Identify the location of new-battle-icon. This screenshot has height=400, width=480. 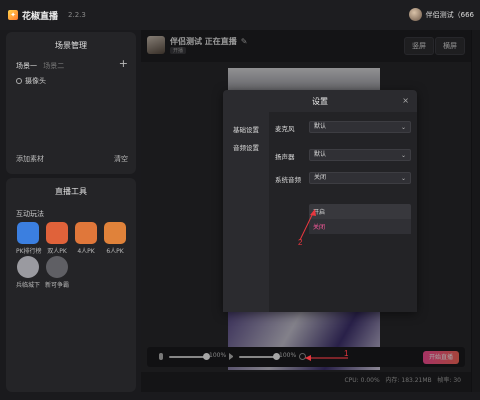
(57, 267).